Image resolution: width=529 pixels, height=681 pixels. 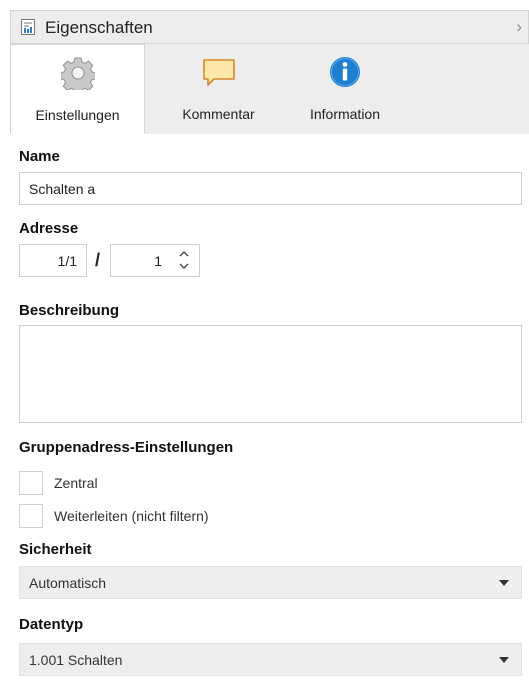 I want to click on forward-checkbox-label: Weiterleiten (nicht filtern), so click(x=131, y=516).